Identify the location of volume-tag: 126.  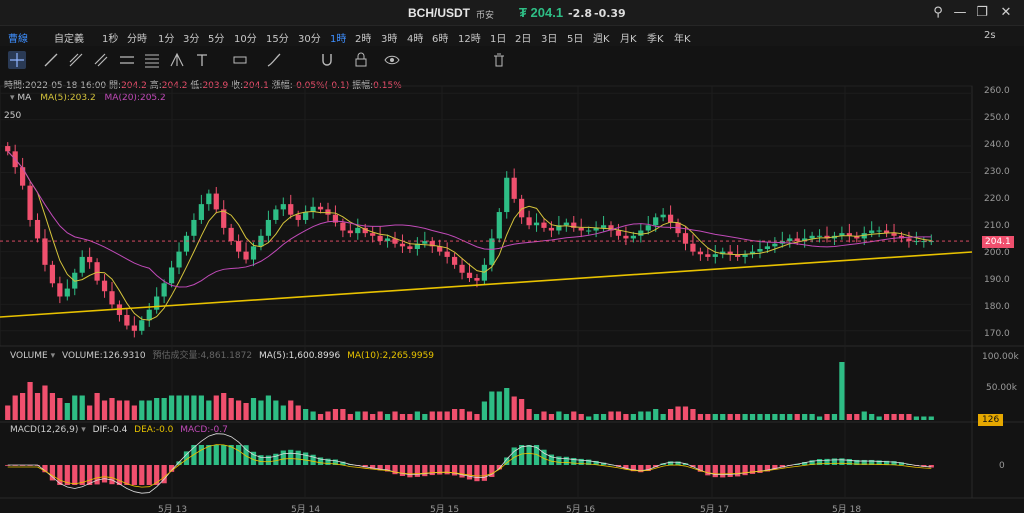
(991, 420).